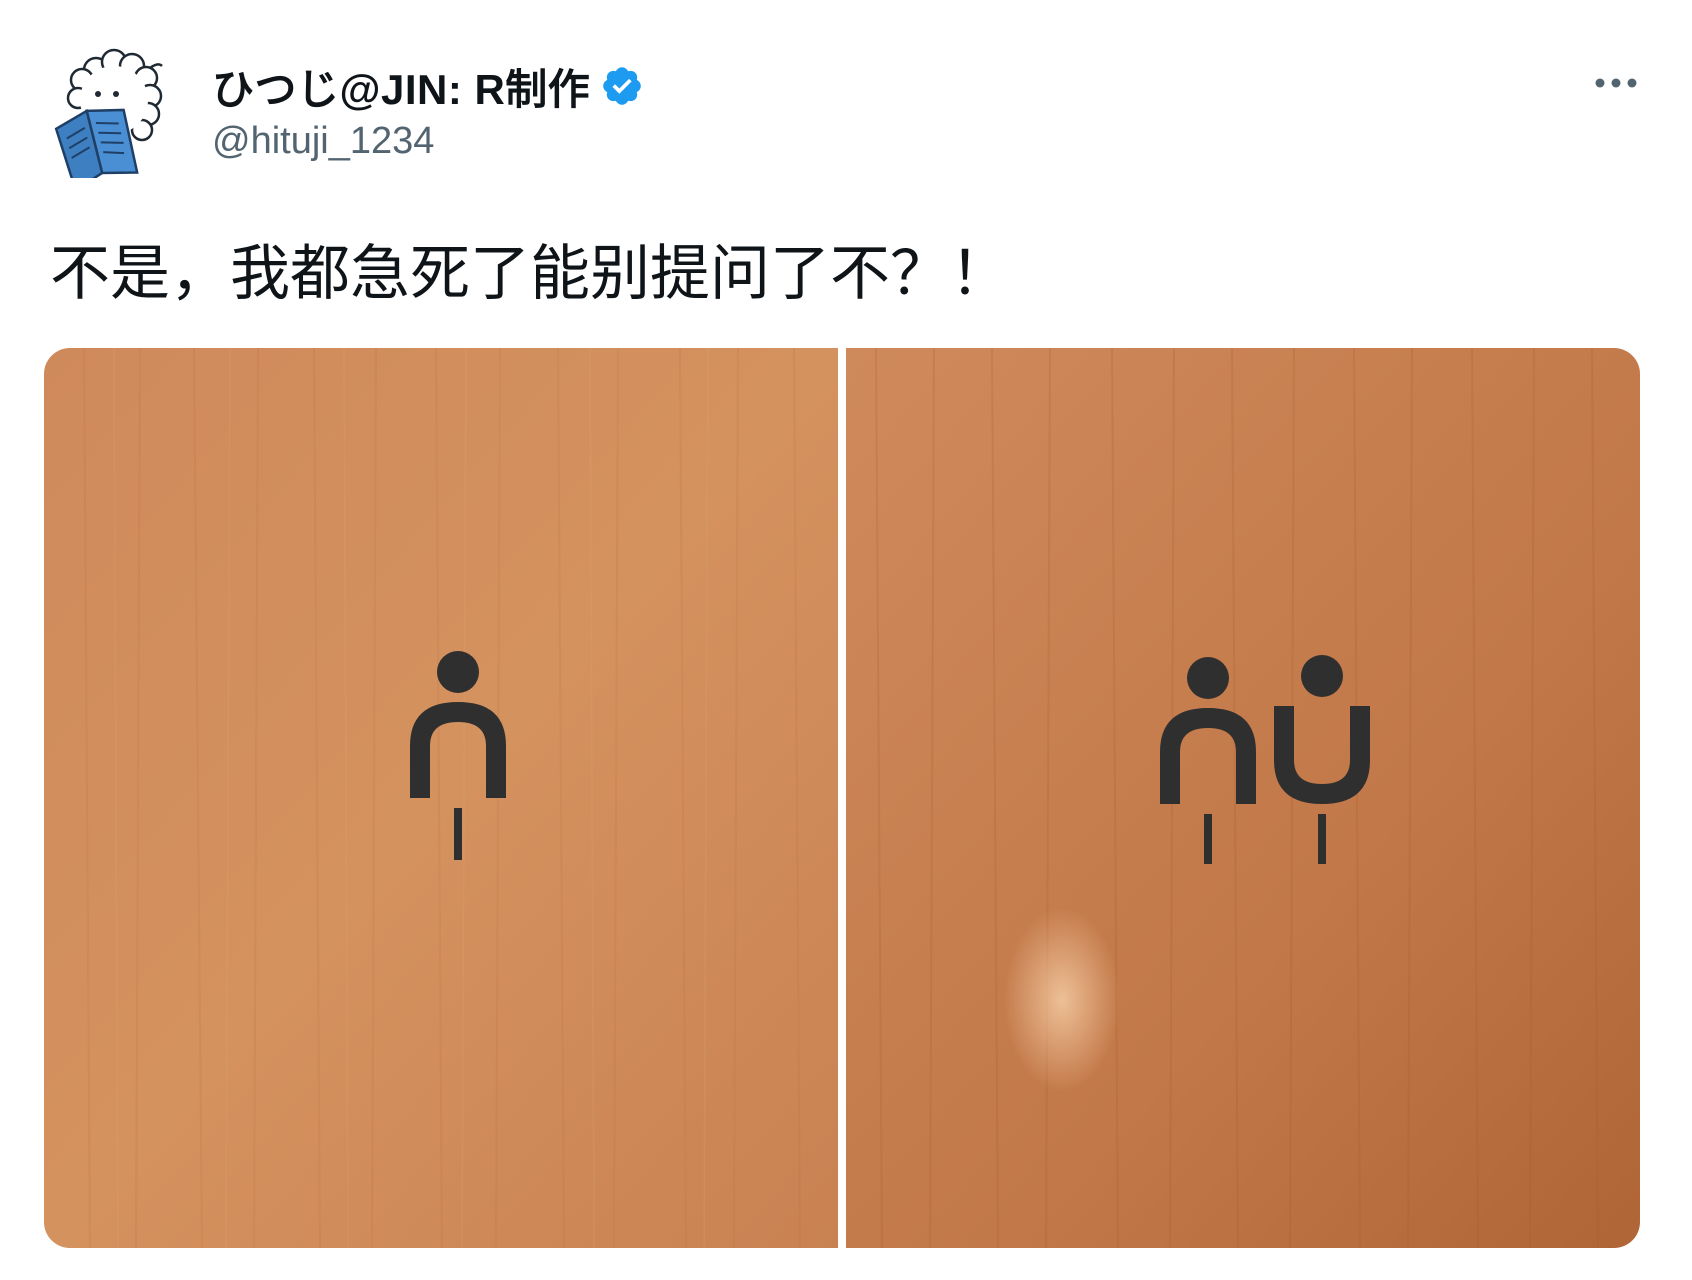 This screenshot has width=1692, height=1280. I want to click on verified-badge-icon, so click(622, 86).